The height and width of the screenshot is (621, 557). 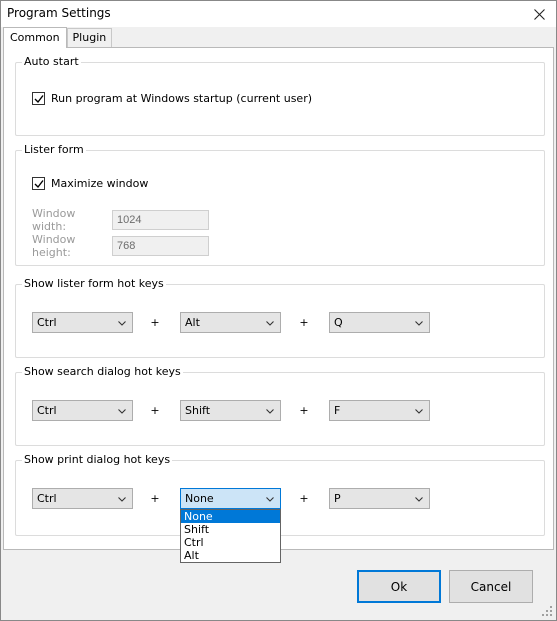 What do you see at coordinates (230, 498) in the screenshot?
I see `print-modifier2-select: None` at bounding box center [230, 498].